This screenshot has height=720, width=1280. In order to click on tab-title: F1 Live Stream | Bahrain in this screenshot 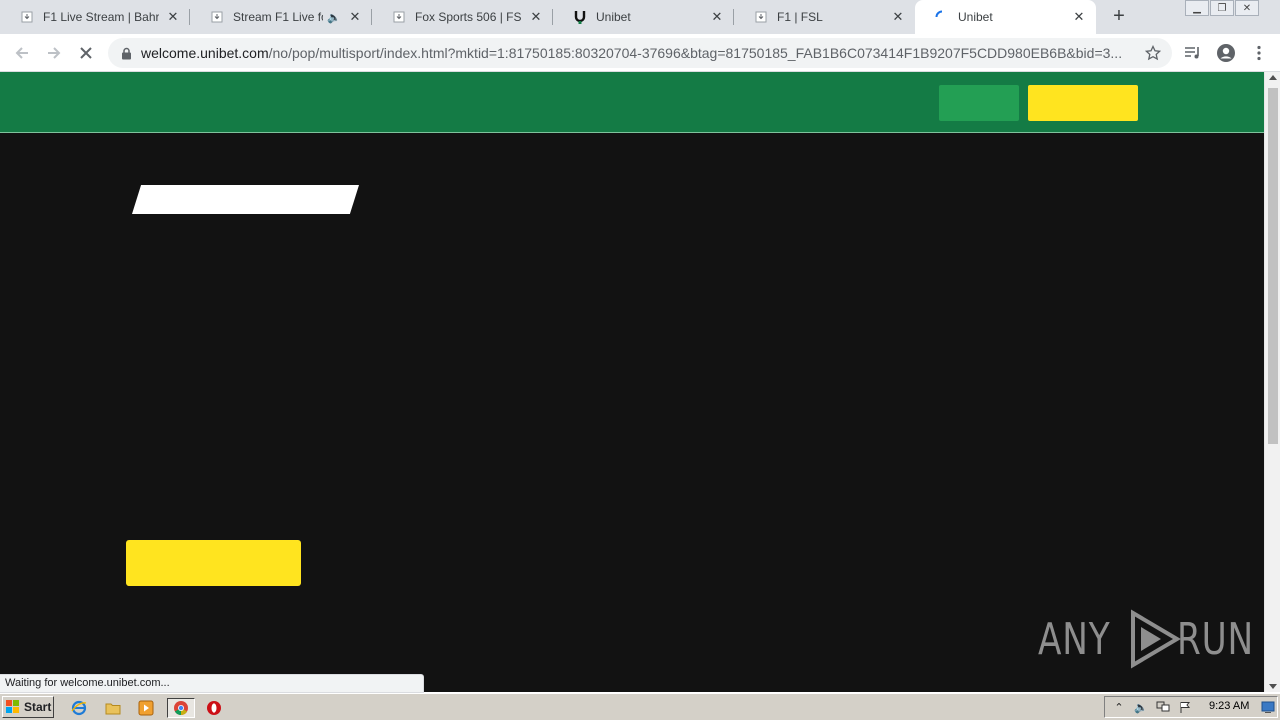, I will do `click(101, 17)`.